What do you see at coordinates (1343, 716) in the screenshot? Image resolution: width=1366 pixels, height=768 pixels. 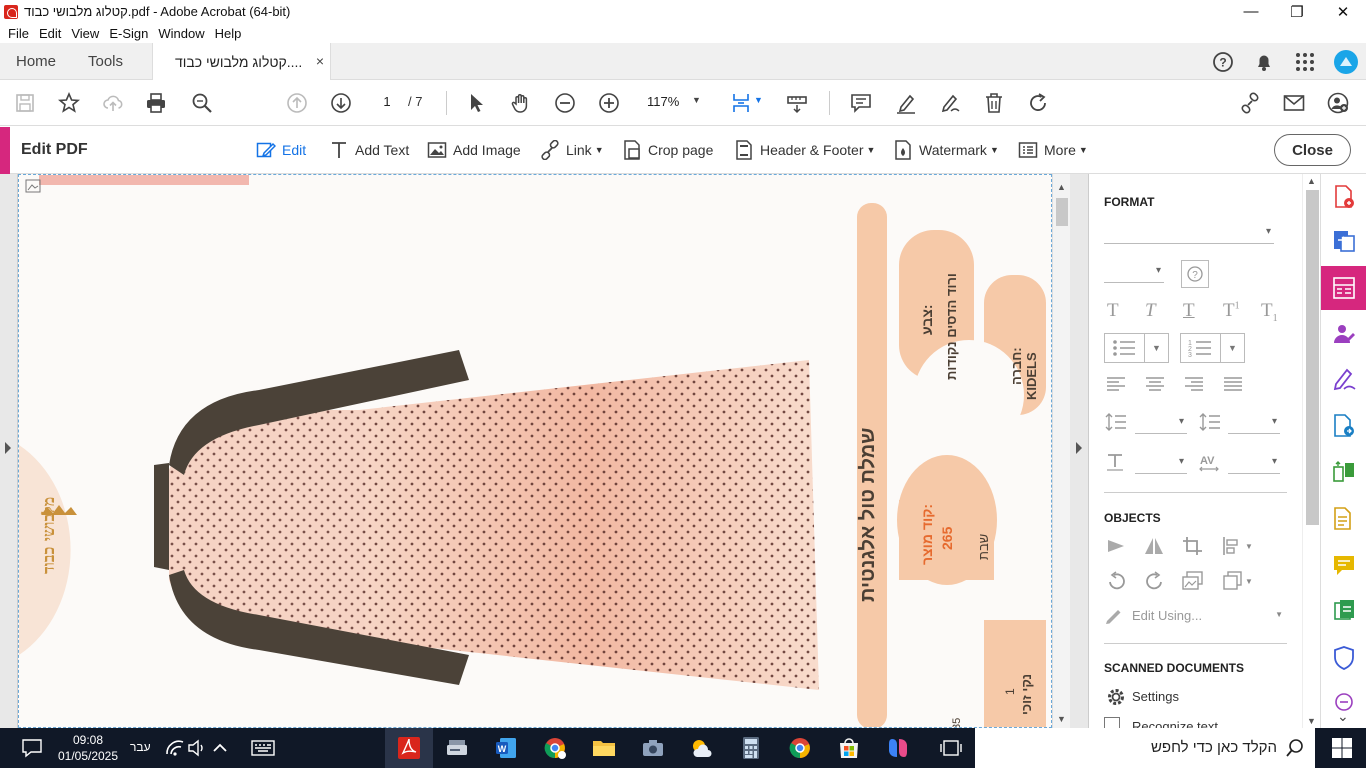 I see `tools-rail-expand-chevron-icon: ⌄` at bounding box center [1343, 716].